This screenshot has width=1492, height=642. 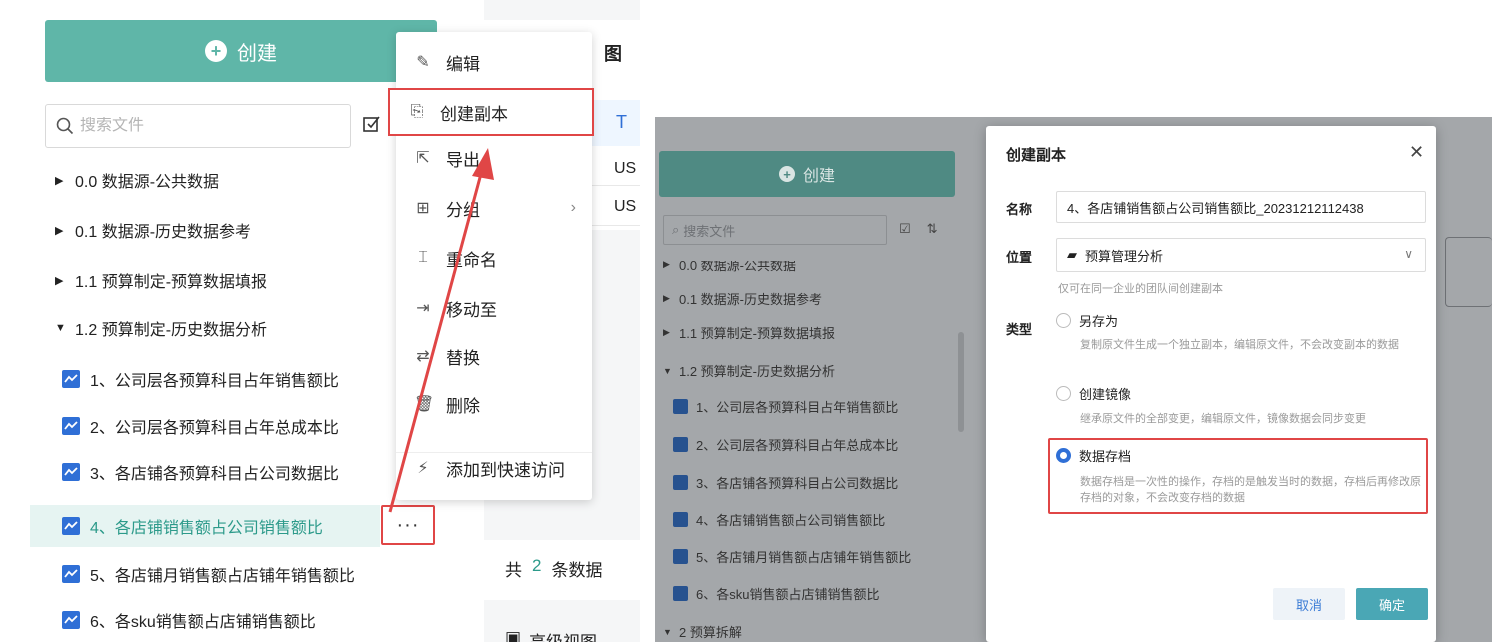 I want to click on file-label: 6、各sku销售额占店铺销售额比, so click(x=203, y=622).